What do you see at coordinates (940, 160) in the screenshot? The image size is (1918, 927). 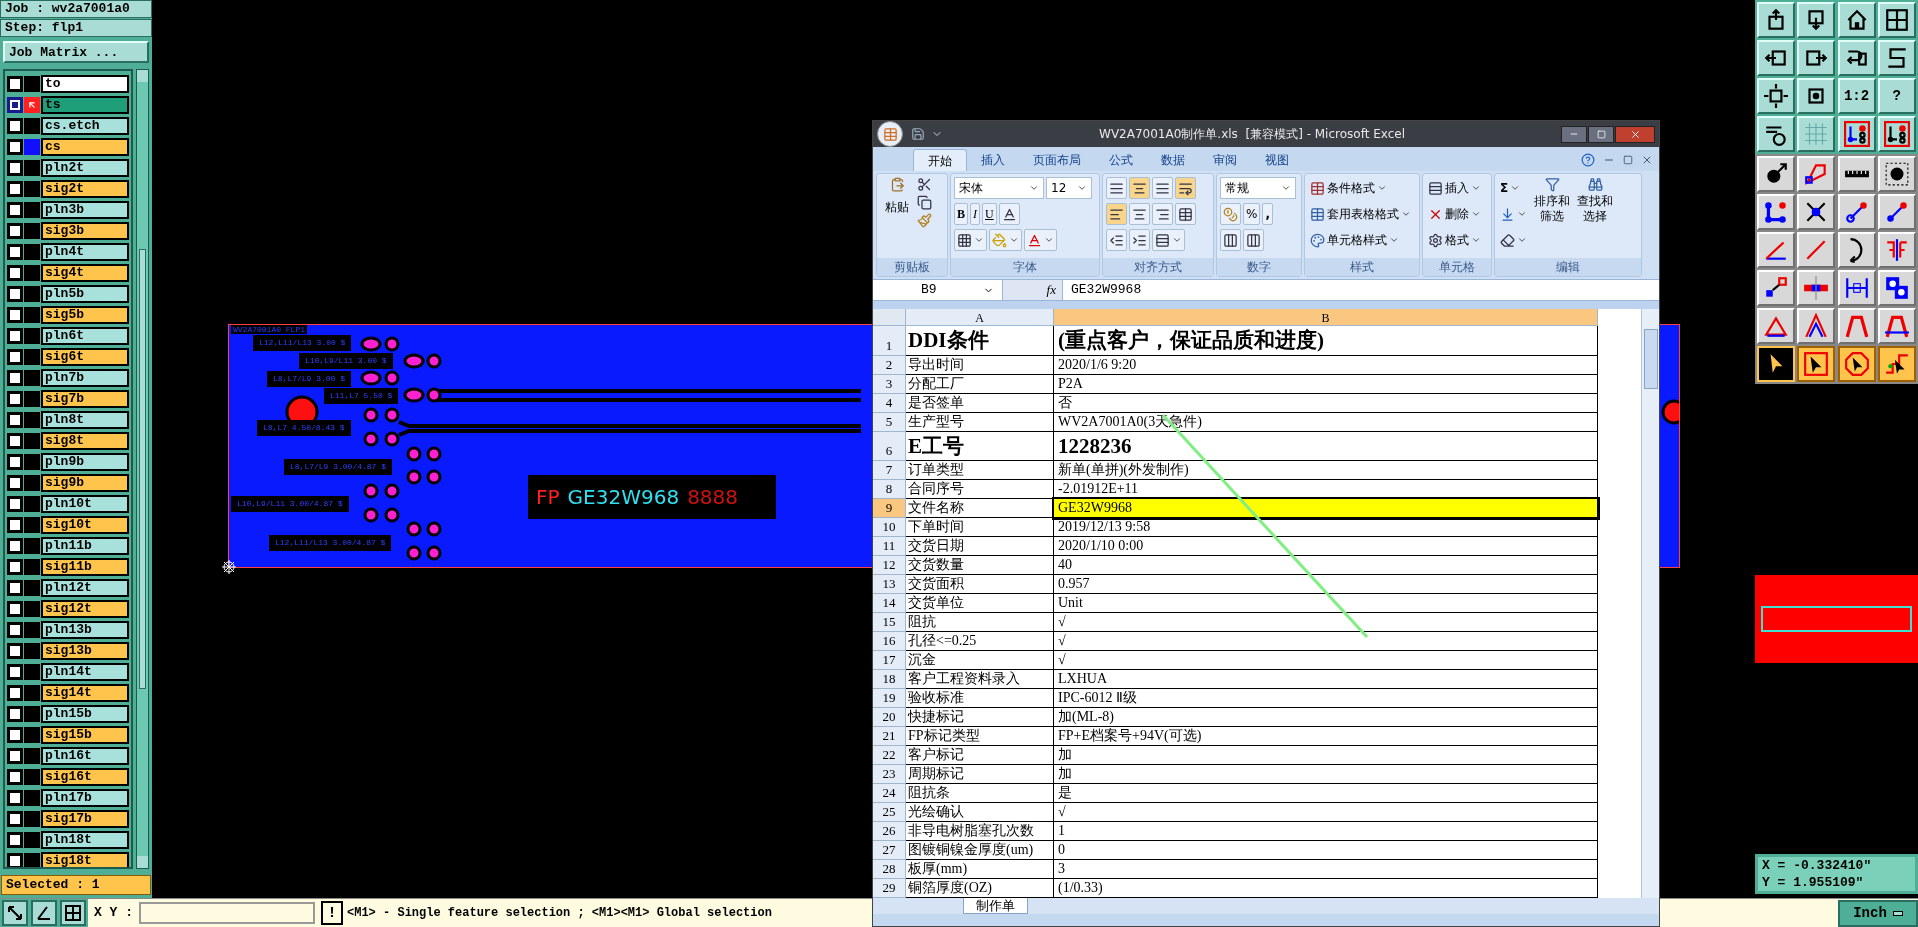 I see `ribbon-tab: 开始` at bounding box center [940, 160].